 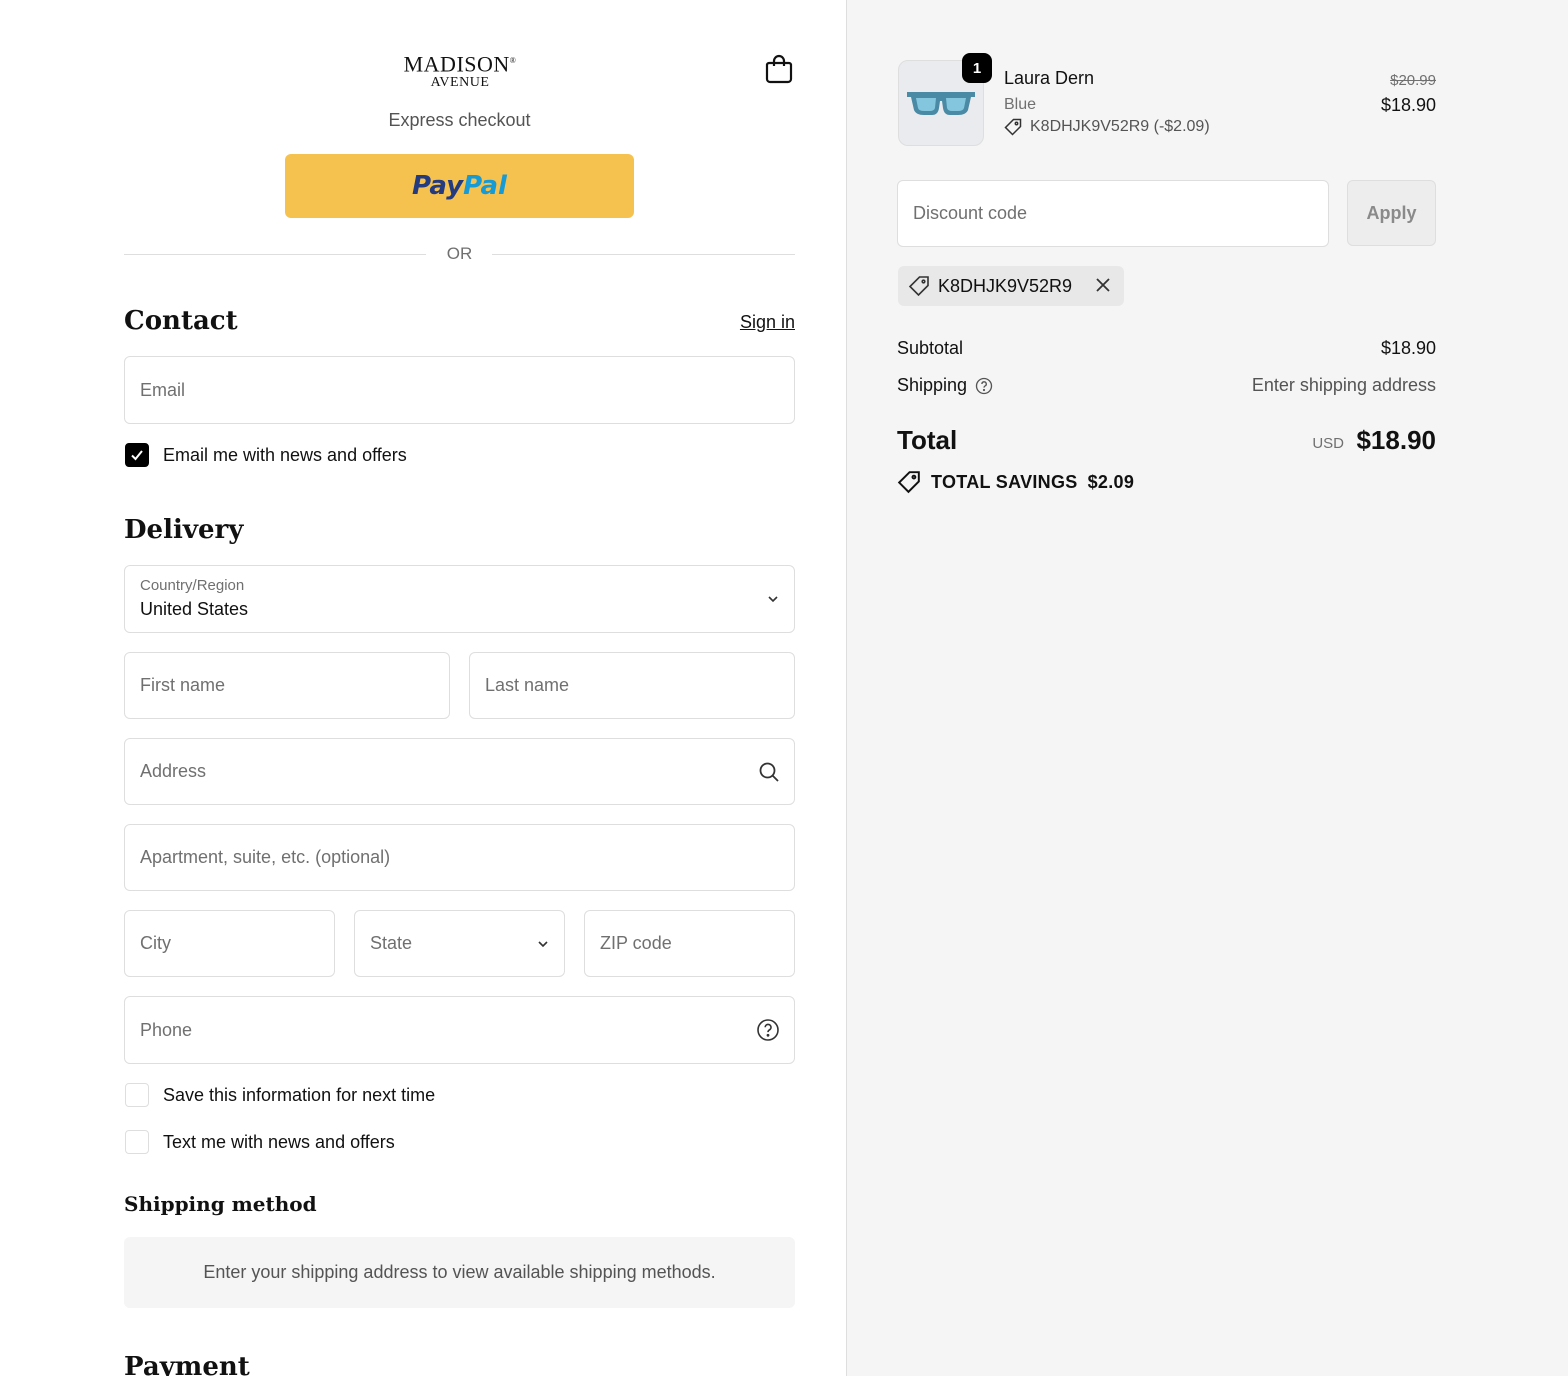 I want to click on delivery-heading: Delivery, so click(x=184, y=530).